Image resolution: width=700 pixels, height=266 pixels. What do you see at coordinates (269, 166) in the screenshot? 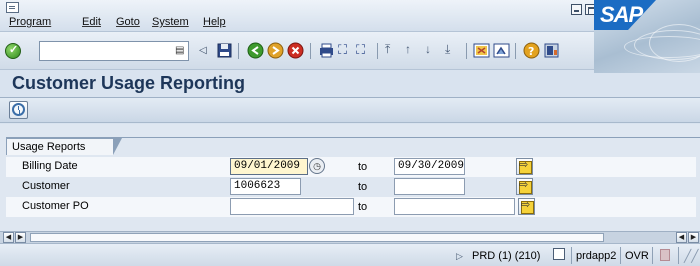
I see `billing-date-from-field: 09/01/2009` at bounding box center [269, 166].